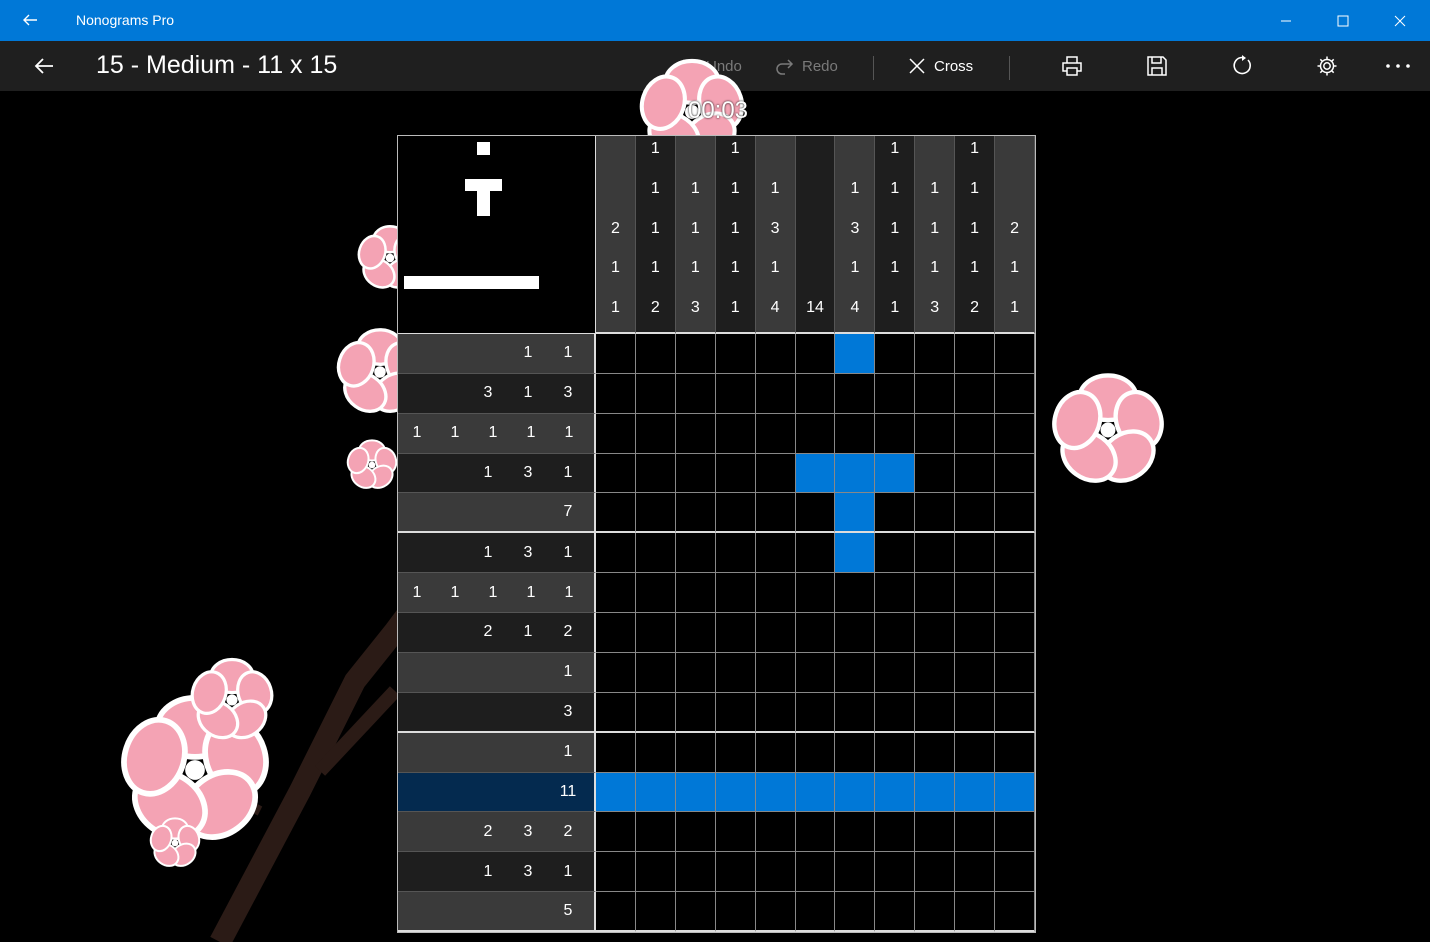 This screenshot has height=942, width=1430. Describe the element at coordinates (30, 20) in the screenshot. I see `title-back-button` at that location.